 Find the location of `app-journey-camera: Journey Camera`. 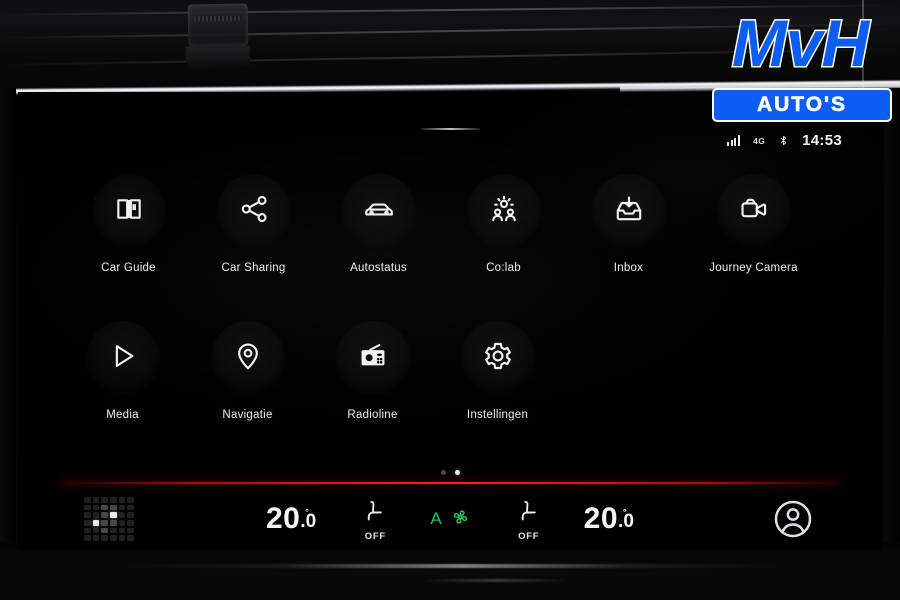

app-journey-camera: Journey Camera is located at coordinates (753, 224).